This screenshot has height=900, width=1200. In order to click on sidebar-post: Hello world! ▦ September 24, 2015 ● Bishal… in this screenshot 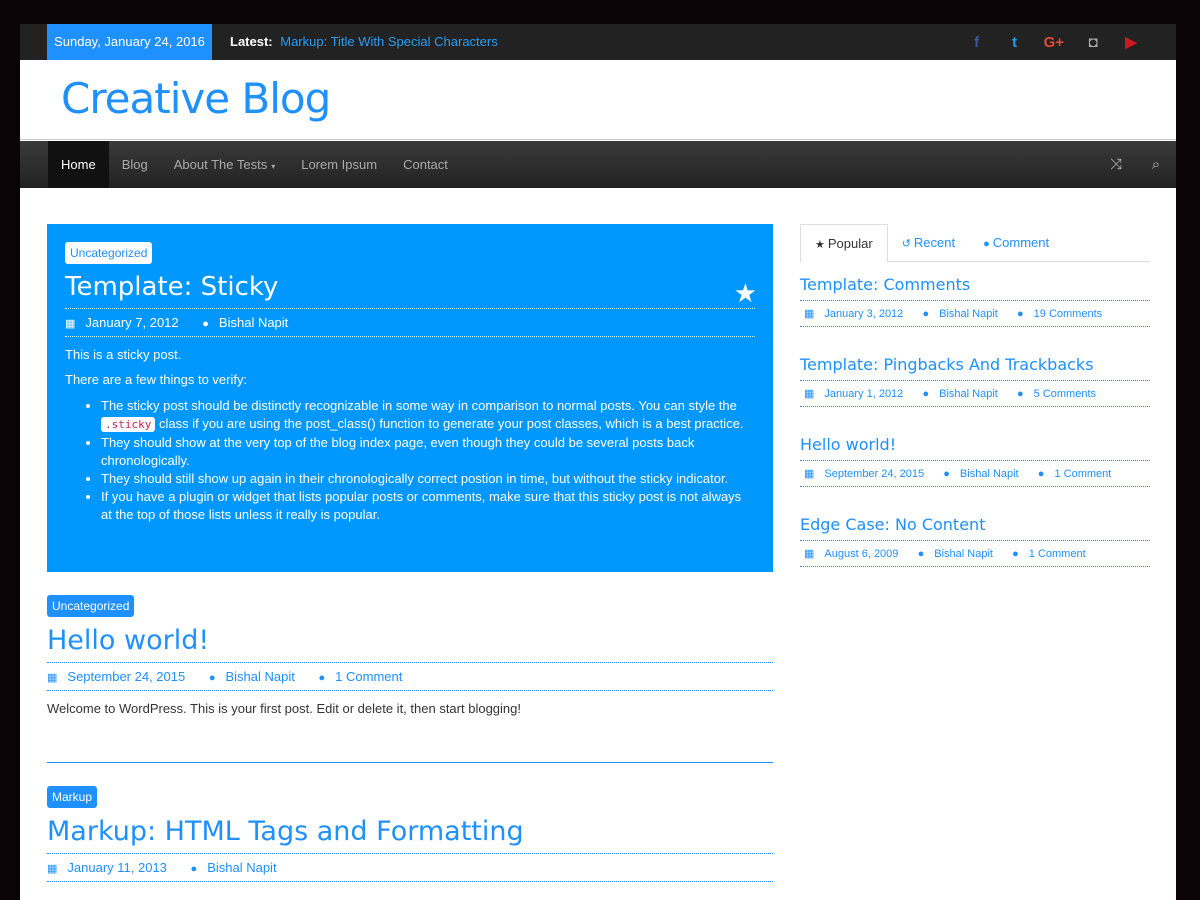, I will do `click(975, 461)`.